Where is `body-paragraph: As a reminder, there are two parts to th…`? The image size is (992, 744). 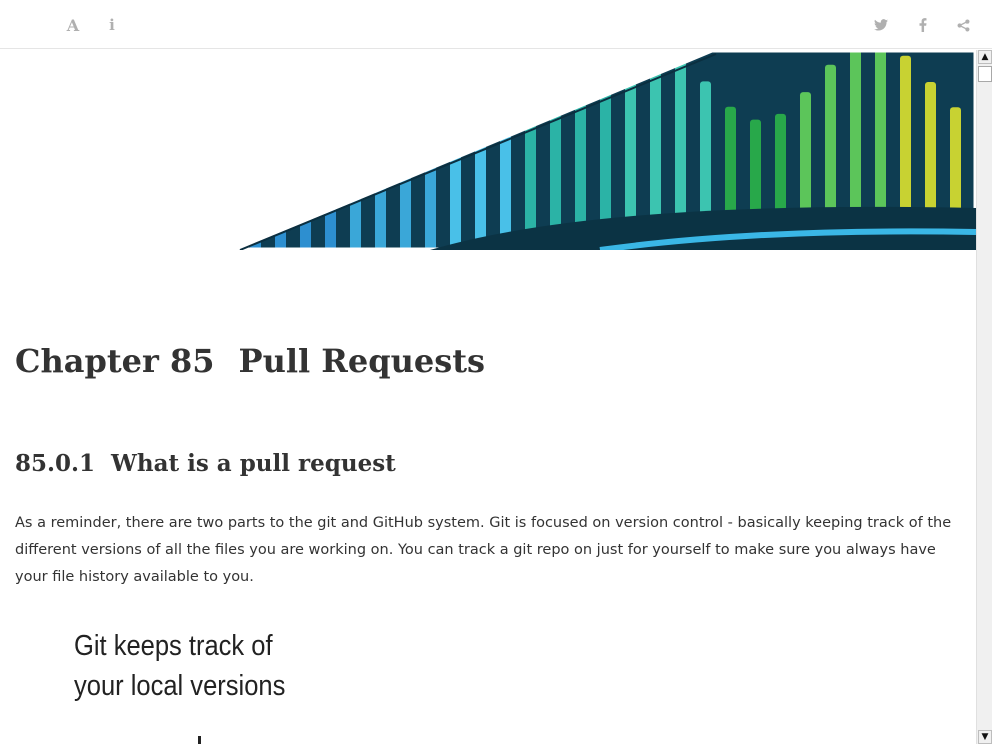
body-paragraph: As a reminder, there are two parts to th… is located at coordinates (483, 550).